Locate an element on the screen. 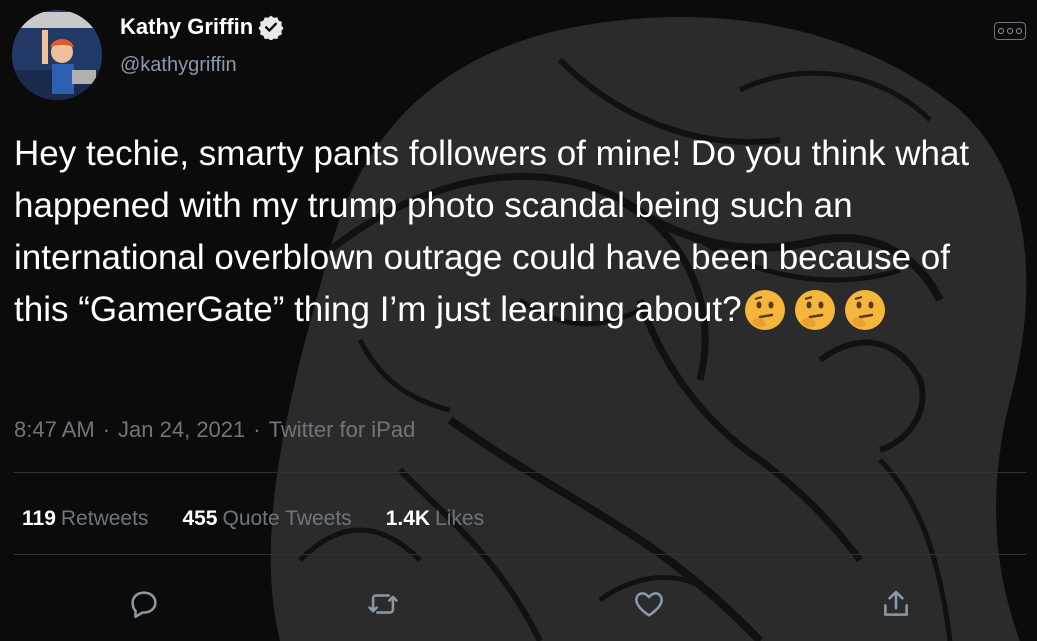  author-name-row: Kathy Griffin is located at coordinates (202, 27).